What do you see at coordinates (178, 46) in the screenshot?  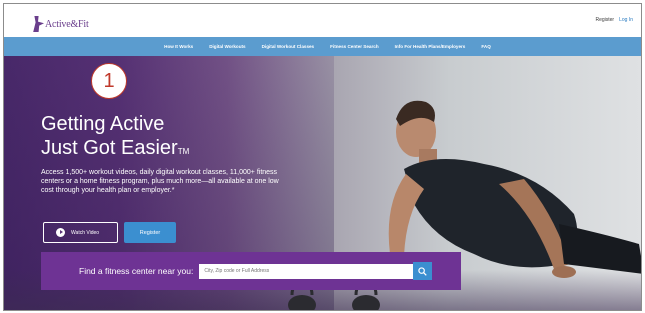 I see `nav-item-how-it-works: How It Works` at bounding box center [178, 46].